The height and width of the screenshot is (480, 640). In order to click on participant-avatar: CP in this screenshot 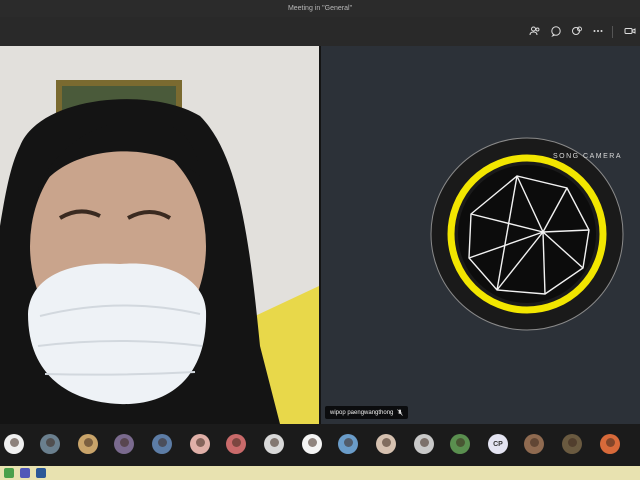, I will do `click(498, 444)`.